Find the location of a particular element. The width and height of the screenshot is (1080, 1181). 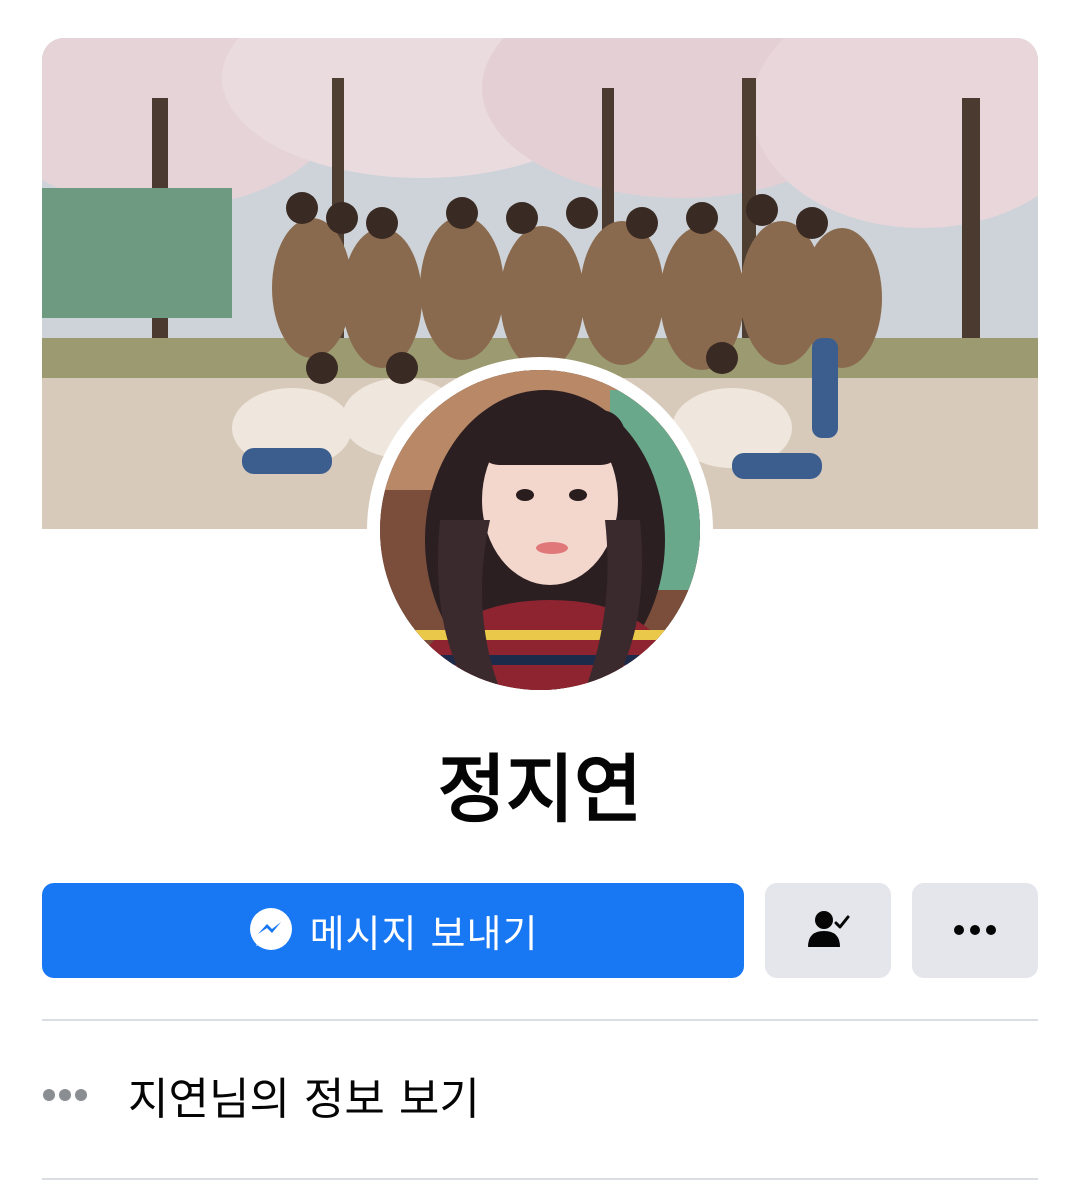

more-options-button is located at coordinates (975, 930).